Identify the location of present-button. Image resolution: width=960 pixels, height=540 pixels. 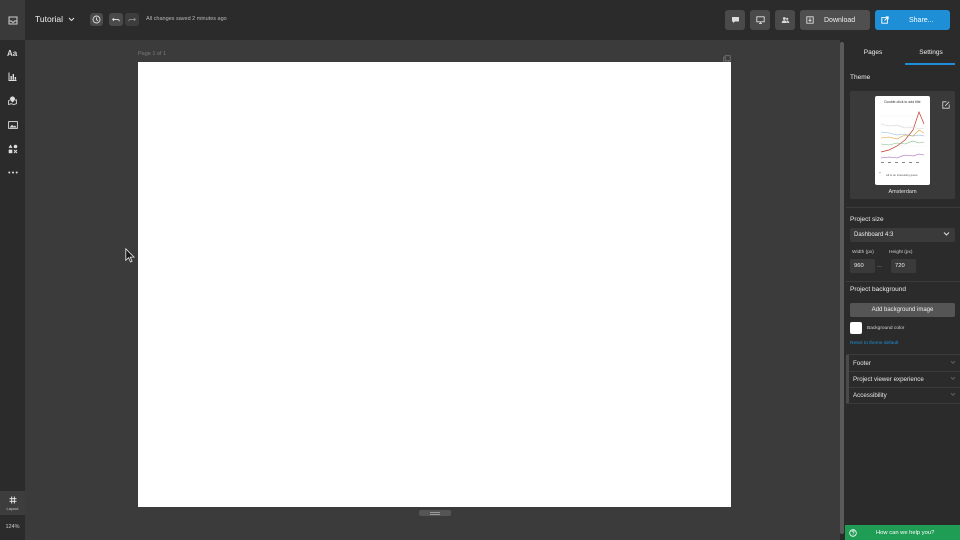
(760, 20).